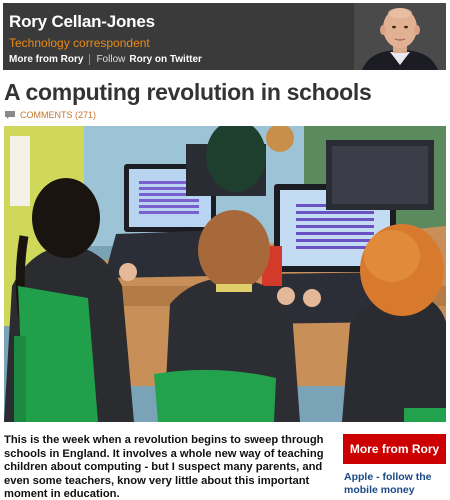 The height and width of the screenshot is (500, 450). What do you see at coordinates (111, 59) in the screenshot?
I see `follow-label: Follow` at bounding box center [111, 59].